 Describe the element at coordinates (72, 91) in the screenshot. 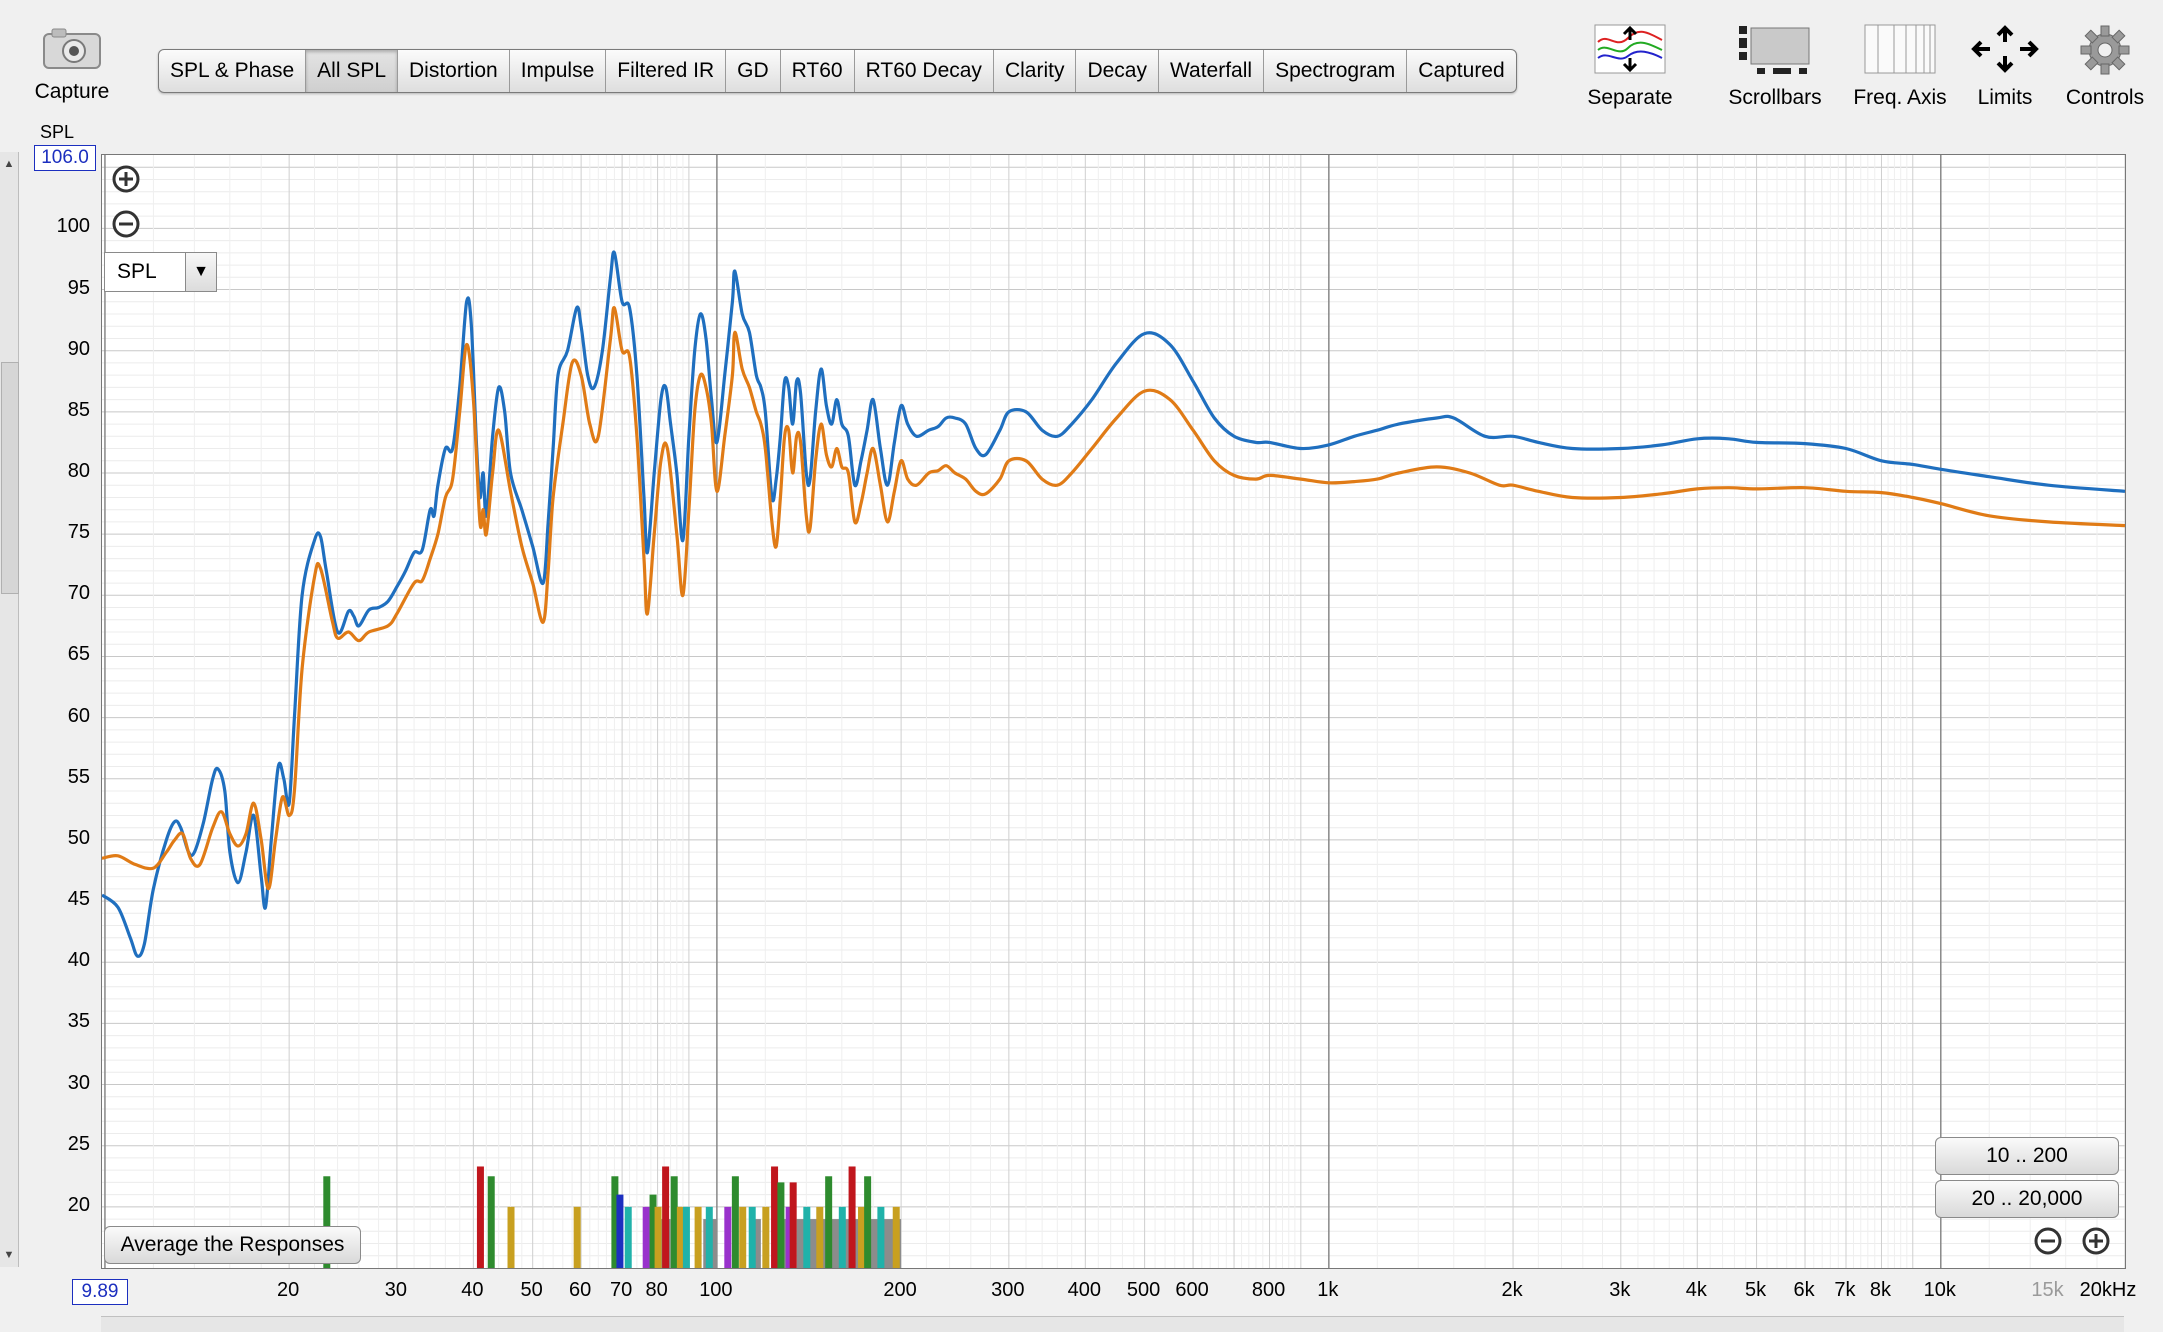

I see `capture-label: Capture` at that location.